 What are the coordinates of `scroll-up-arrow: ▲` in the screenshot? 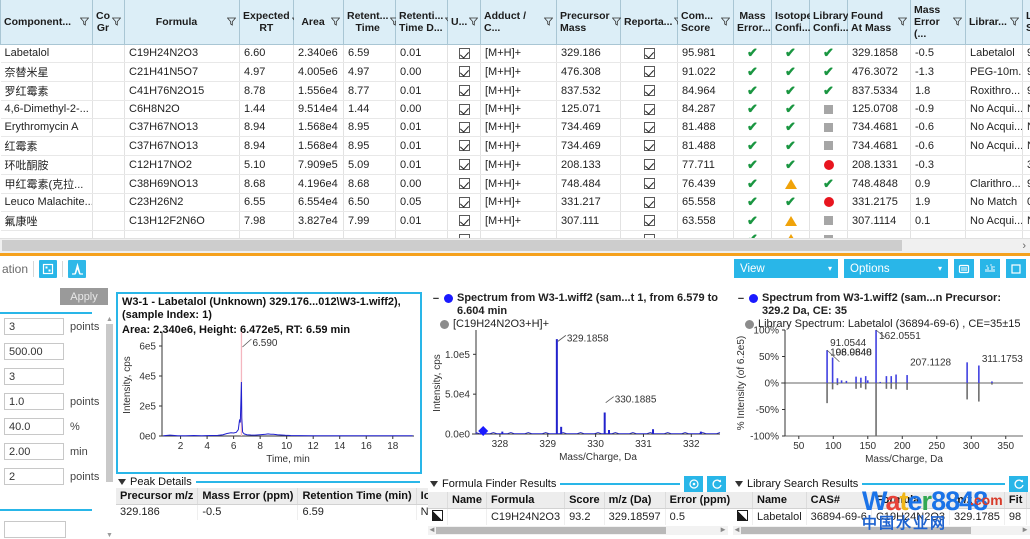 It's located at (109, 319).